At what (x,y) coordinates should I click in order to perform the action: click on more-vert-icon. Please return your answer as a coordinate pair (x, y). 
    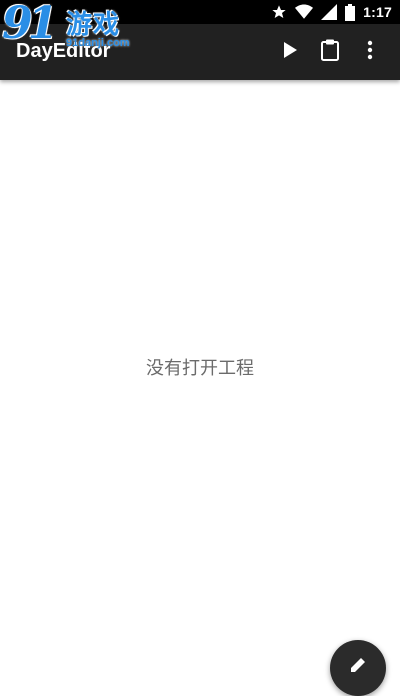
    Looking at the image, I should click on (370, 52).